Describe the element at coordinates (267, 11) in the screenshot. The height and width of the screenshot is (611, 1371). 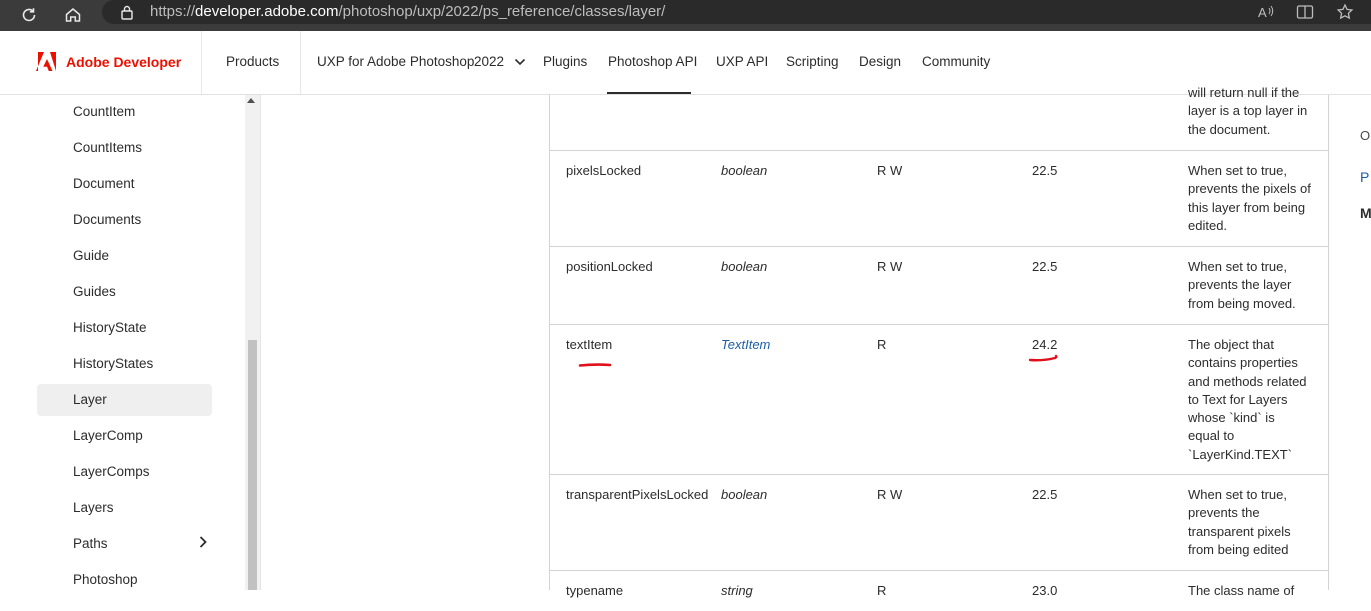
I see `url-host: developer.adobe.com` at that location.